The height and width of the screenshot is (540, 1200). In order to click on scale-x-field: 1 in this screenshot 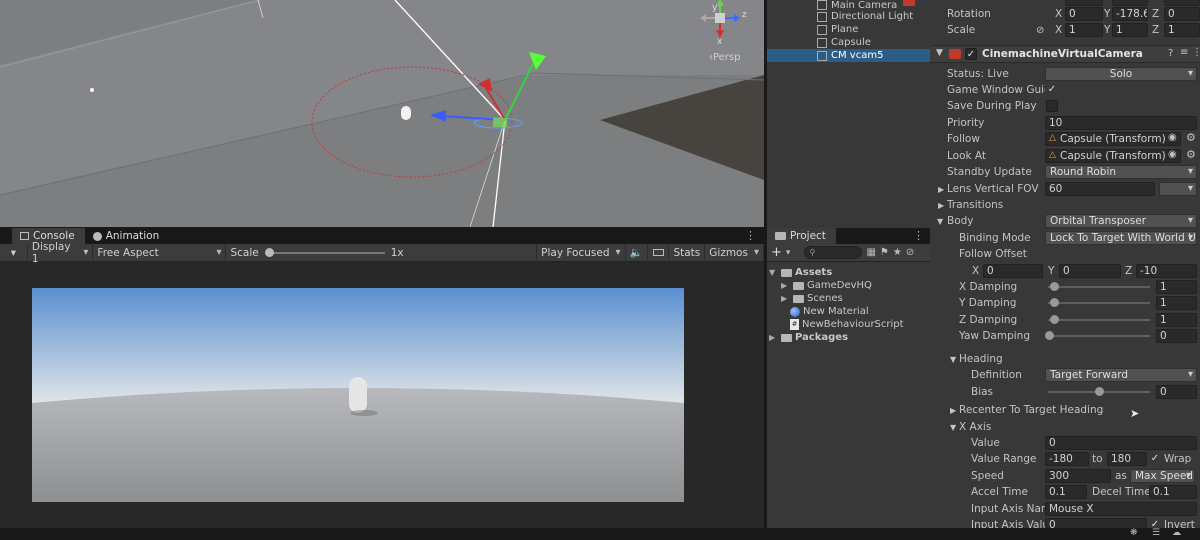, I will do `click(1084, 30)`.